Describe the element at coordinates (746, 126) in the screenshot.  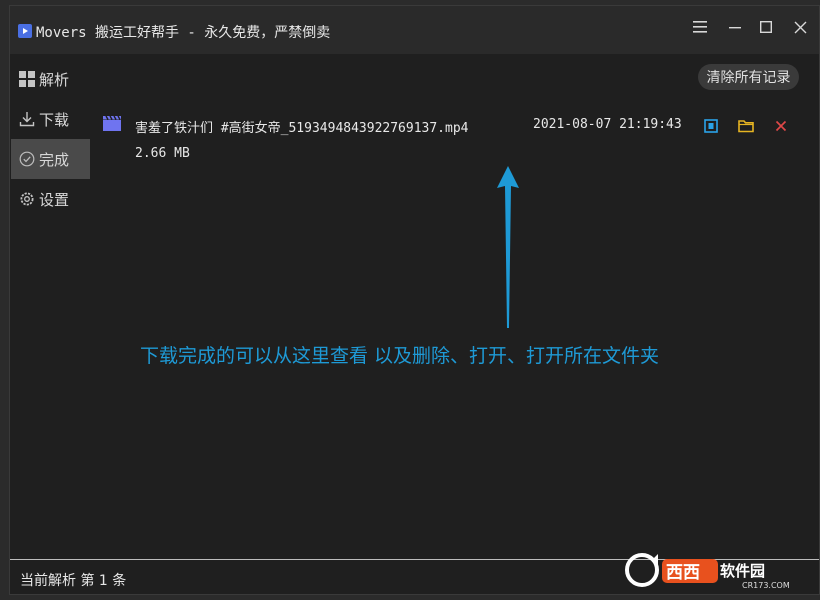
I see `open-folder-icon` at that location.